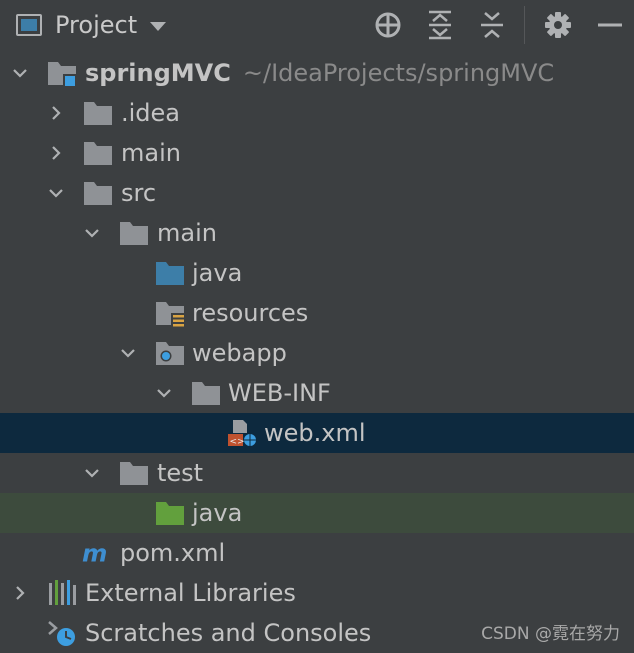 The width and height of the screenshot is (634, 653). I want to click on collapse-all-icon, so click(492, 25).